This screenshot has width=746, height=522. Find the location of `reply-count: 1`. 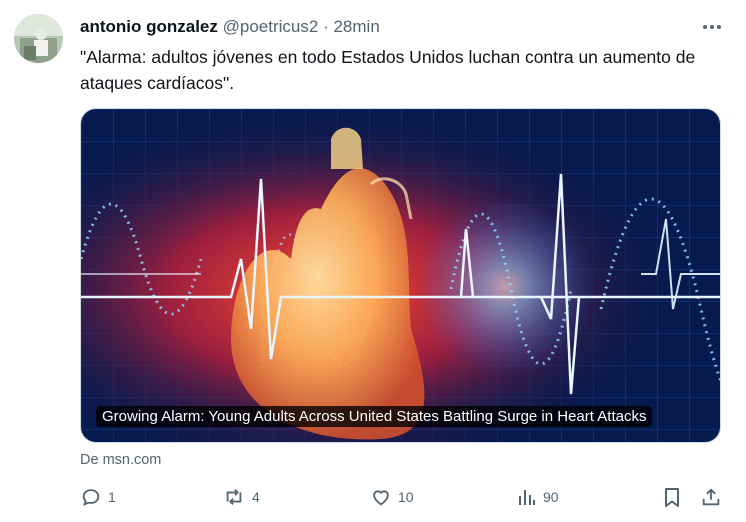

reply-count: 1 is located at coordinates (112, 497).